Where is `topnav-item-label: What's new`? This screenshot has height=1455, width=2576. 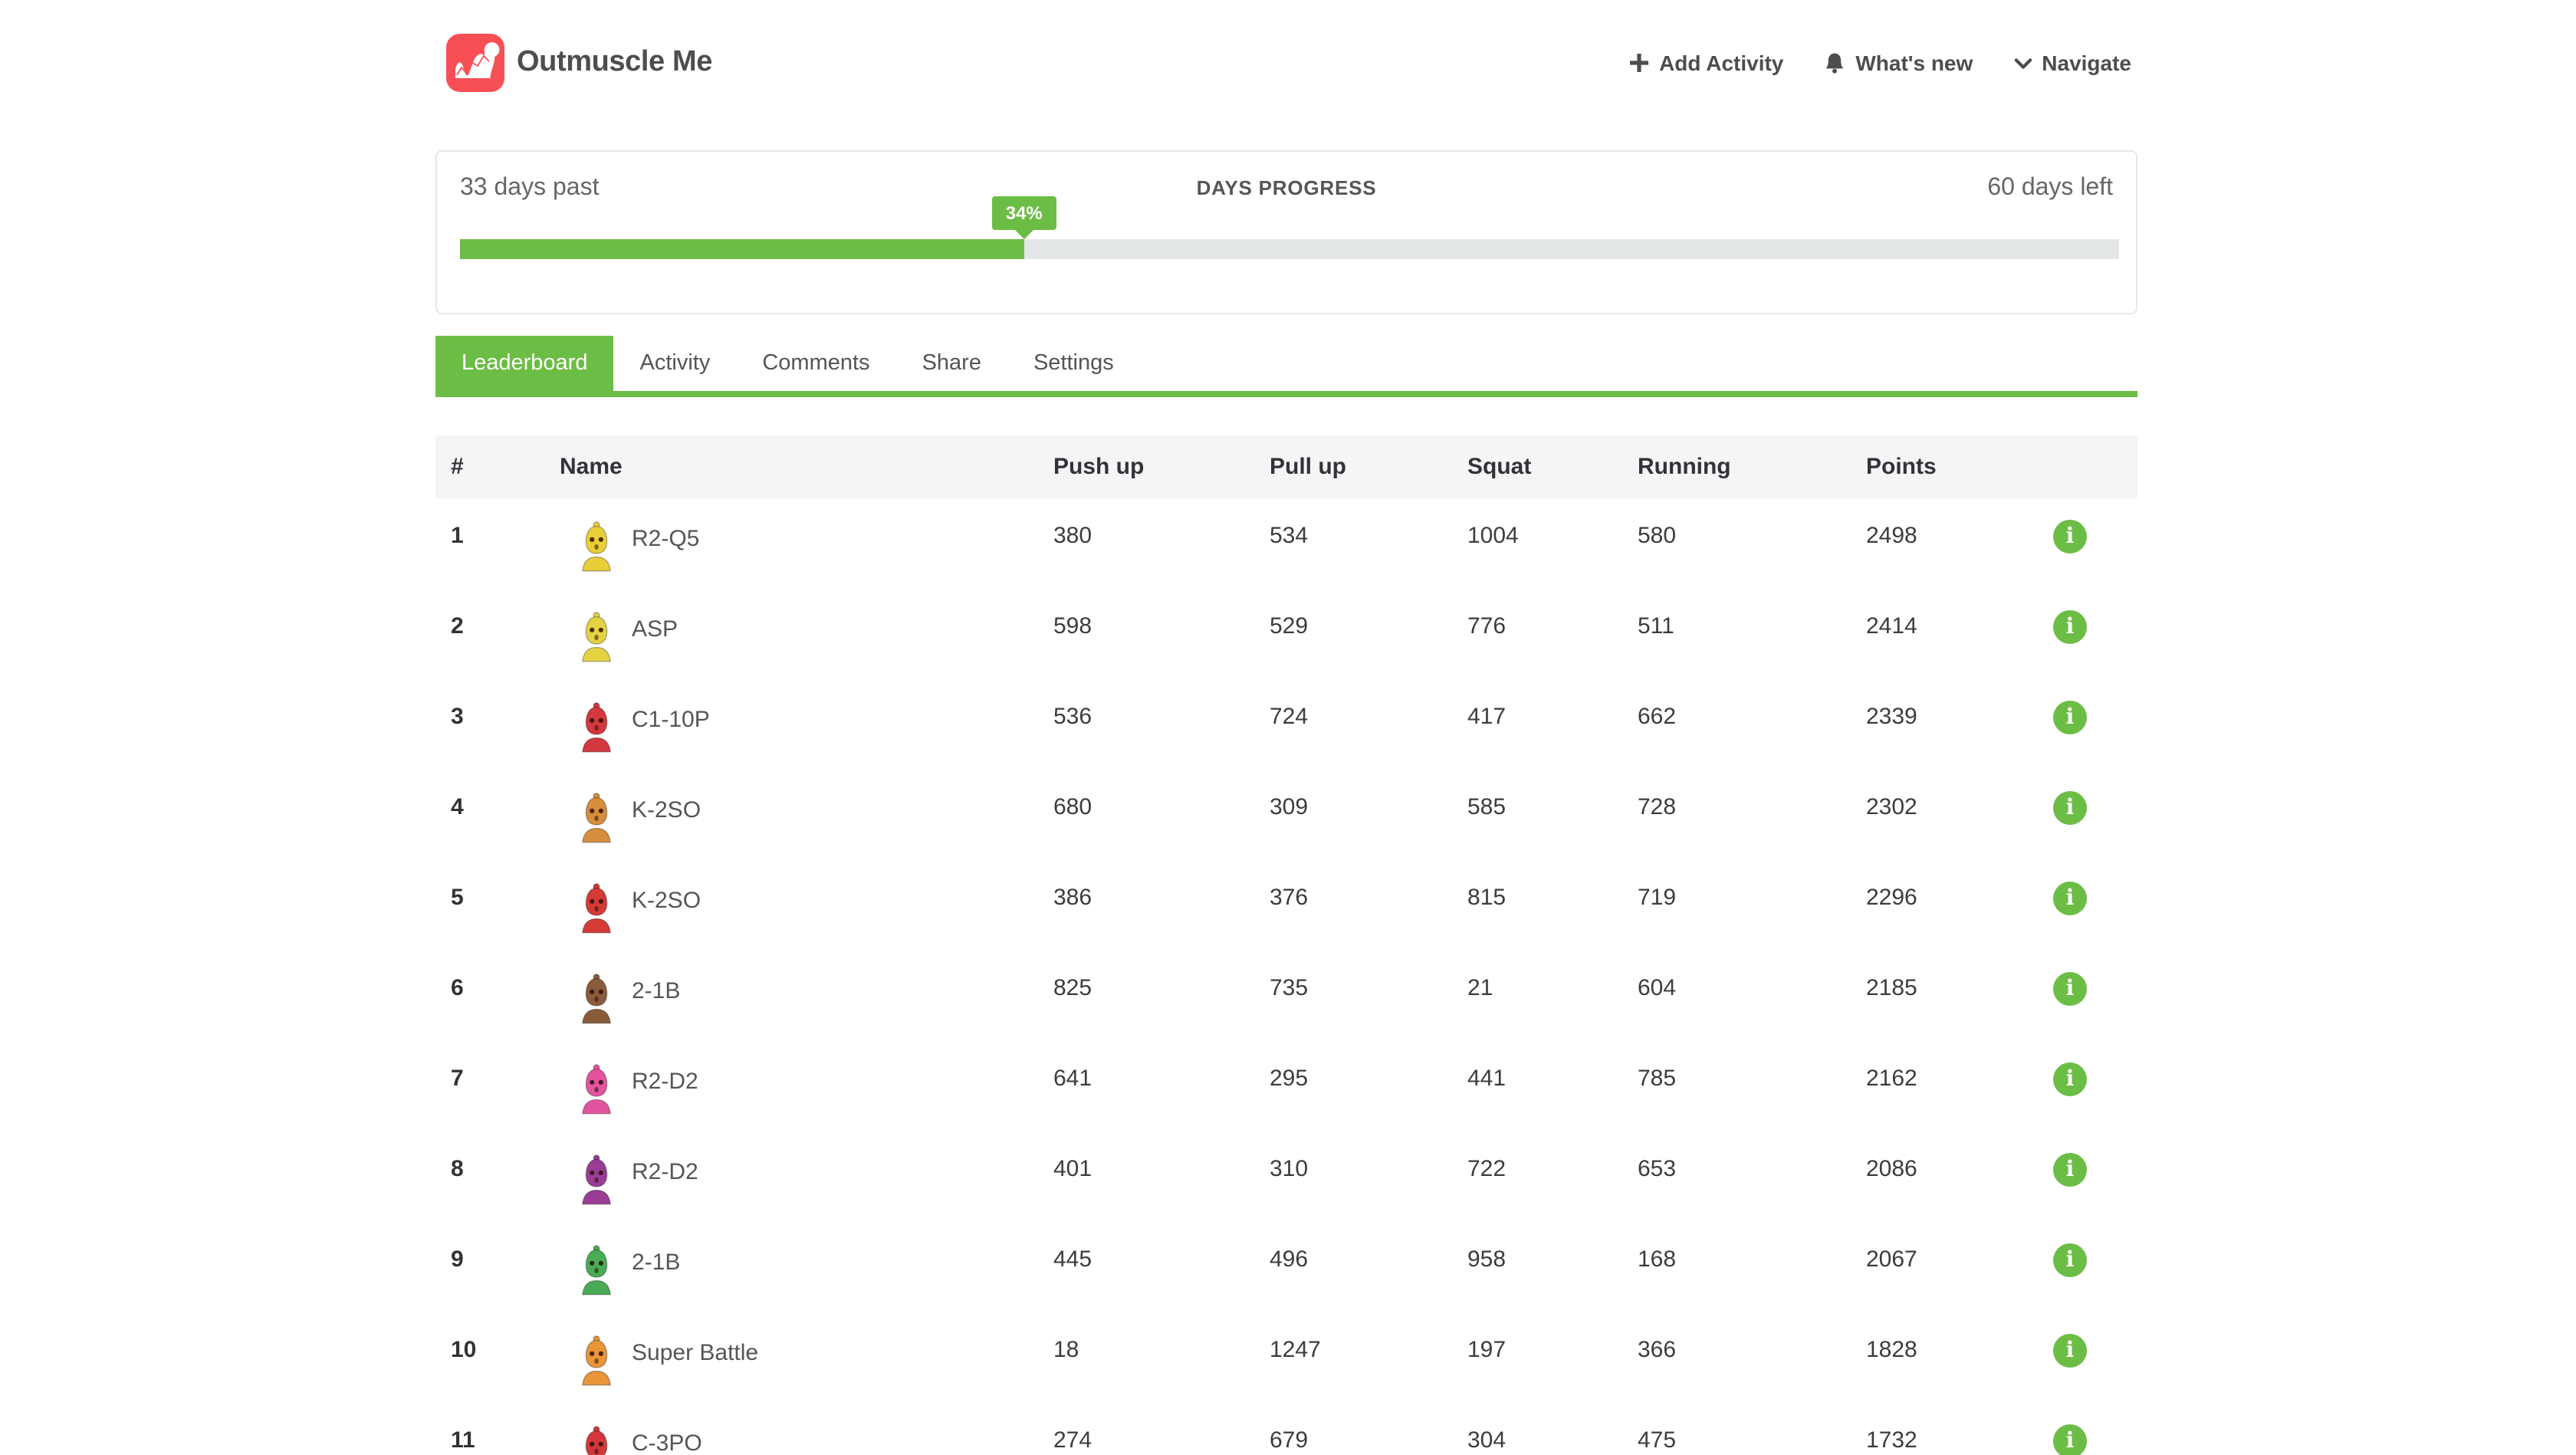 topnav-item-label: What's new is located at coordinates (1914, 63).